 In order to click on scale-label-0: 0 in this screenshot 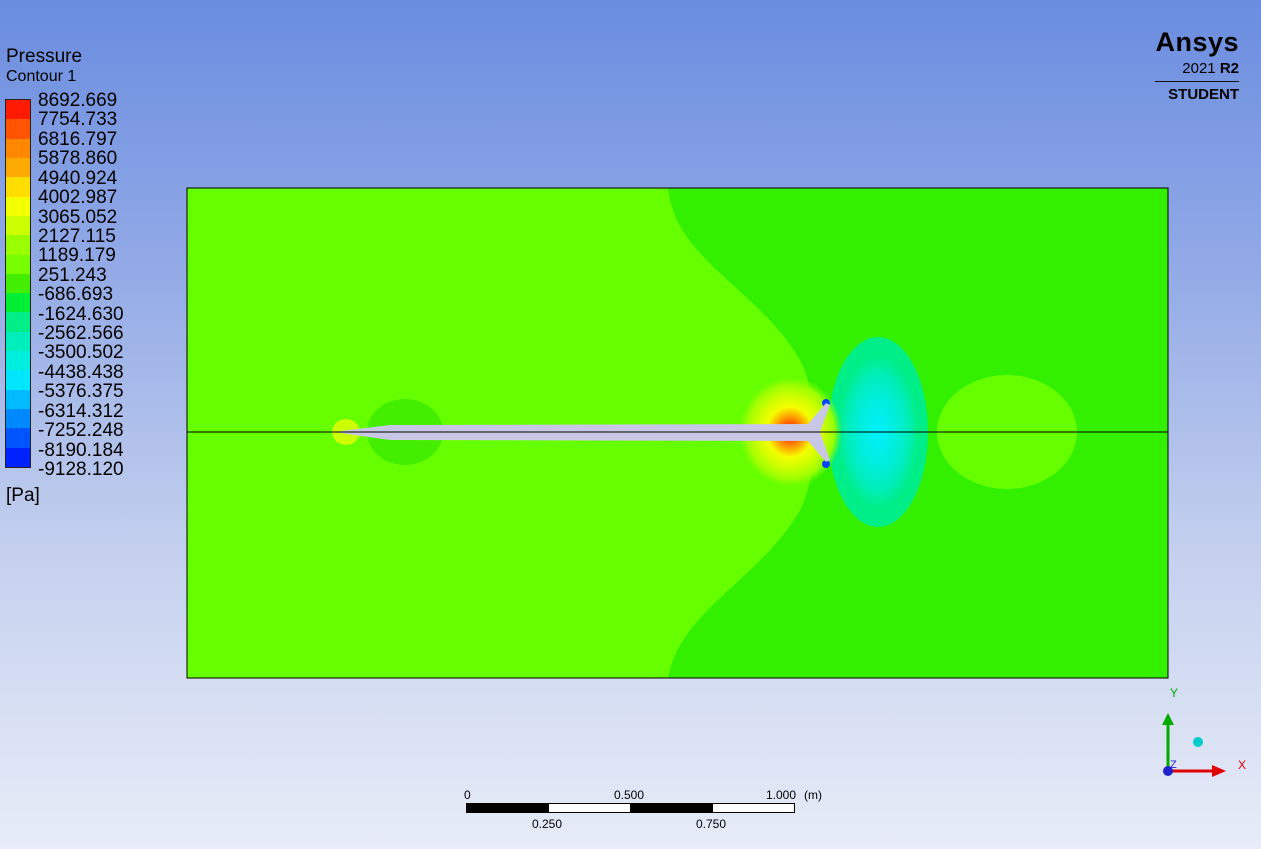, I will do `click(467, 795)`.